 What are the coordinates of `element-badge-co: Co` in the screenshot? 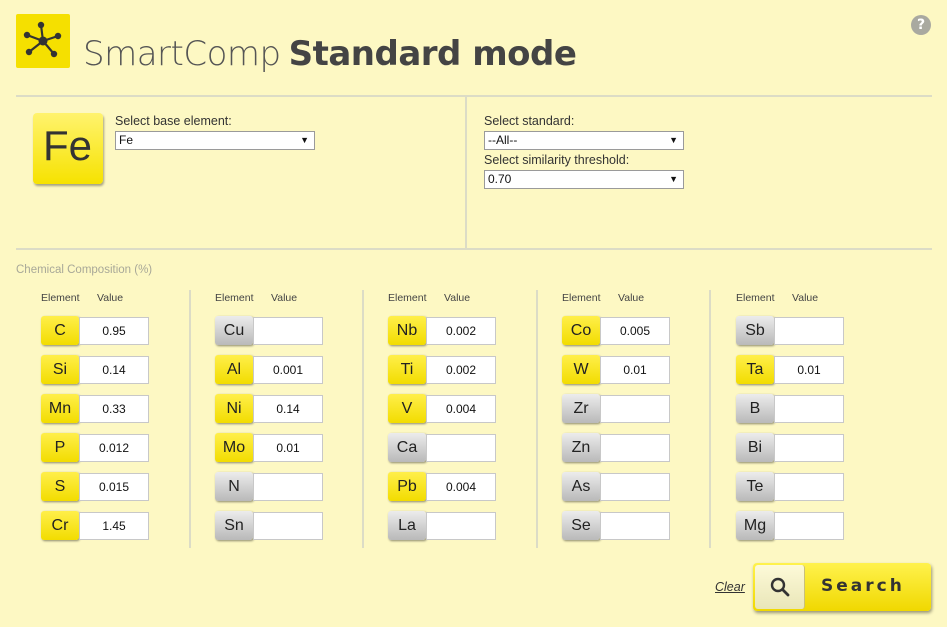 It's located at (581, 330).